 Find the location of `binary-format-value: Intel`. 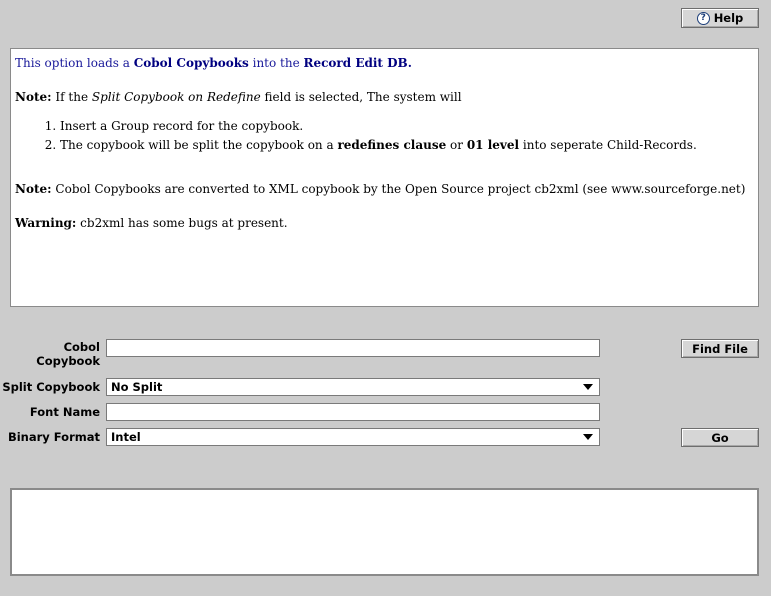

binary-format-value: Intel is located at coordinates (126, 437).